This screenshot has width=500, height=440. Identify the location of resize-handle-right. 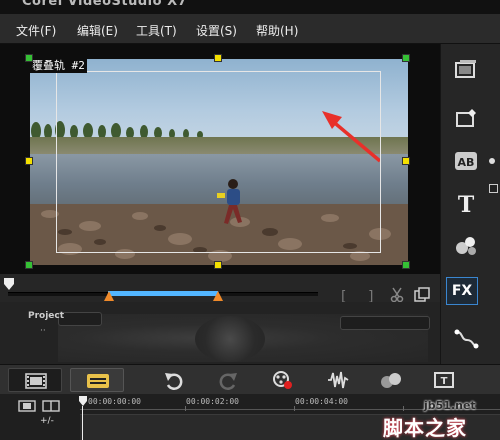
(406, 161).